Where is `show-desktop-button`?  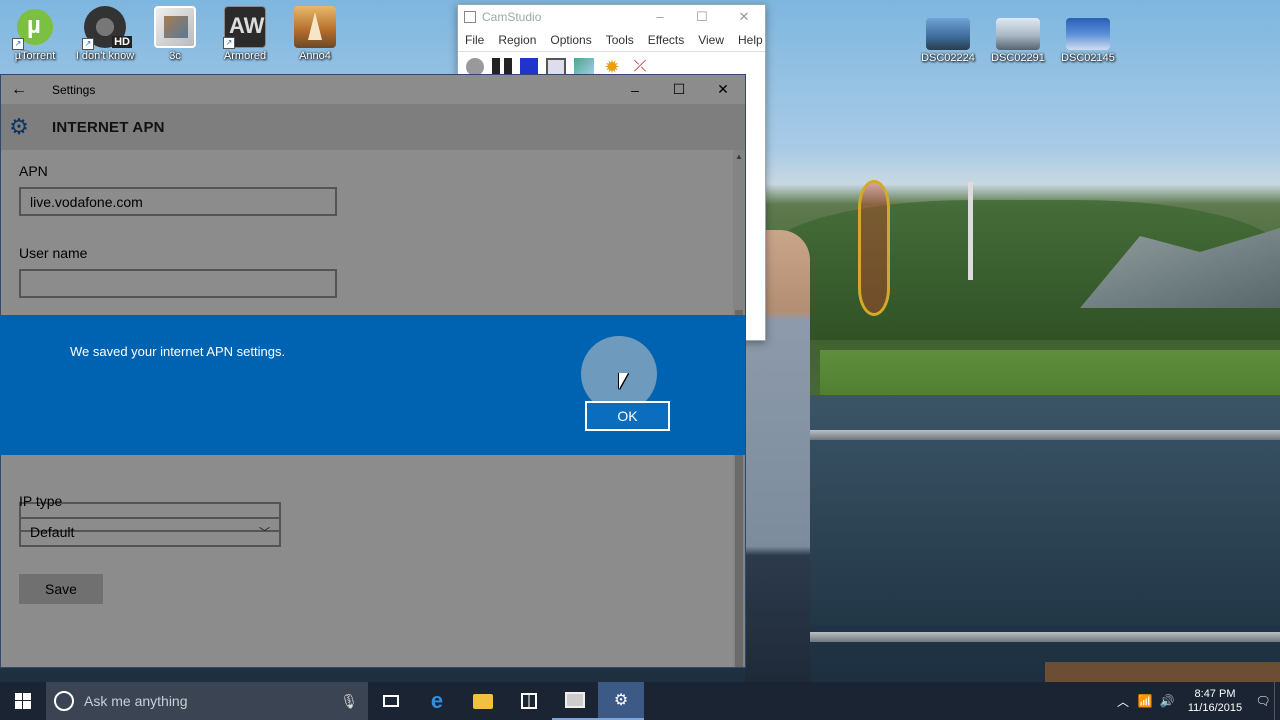
show-desktop-button is located at coordinates (1277, 701).